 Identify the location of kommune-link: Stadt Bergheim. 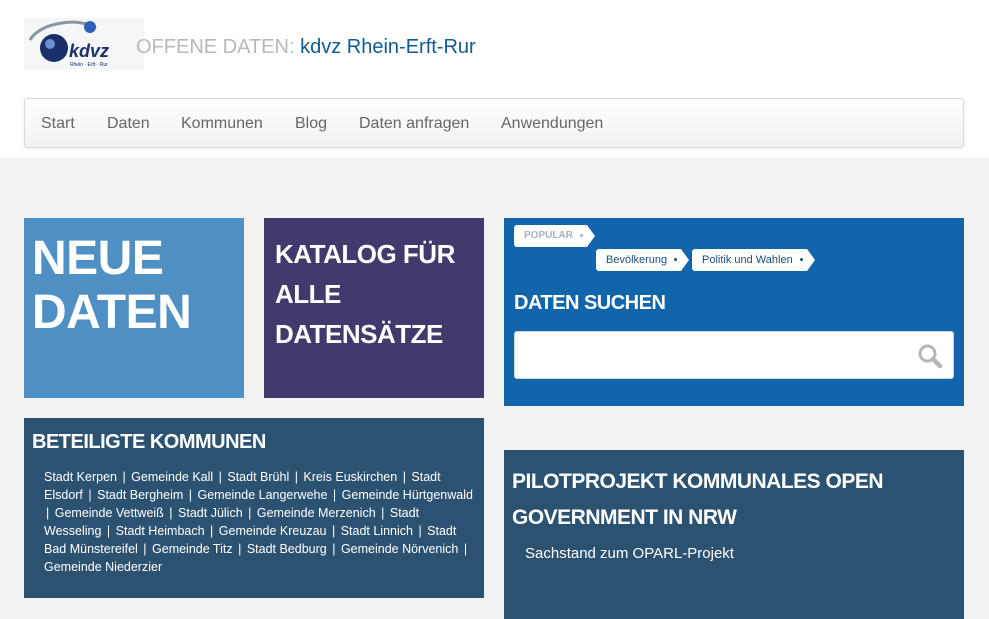
(140, 495).